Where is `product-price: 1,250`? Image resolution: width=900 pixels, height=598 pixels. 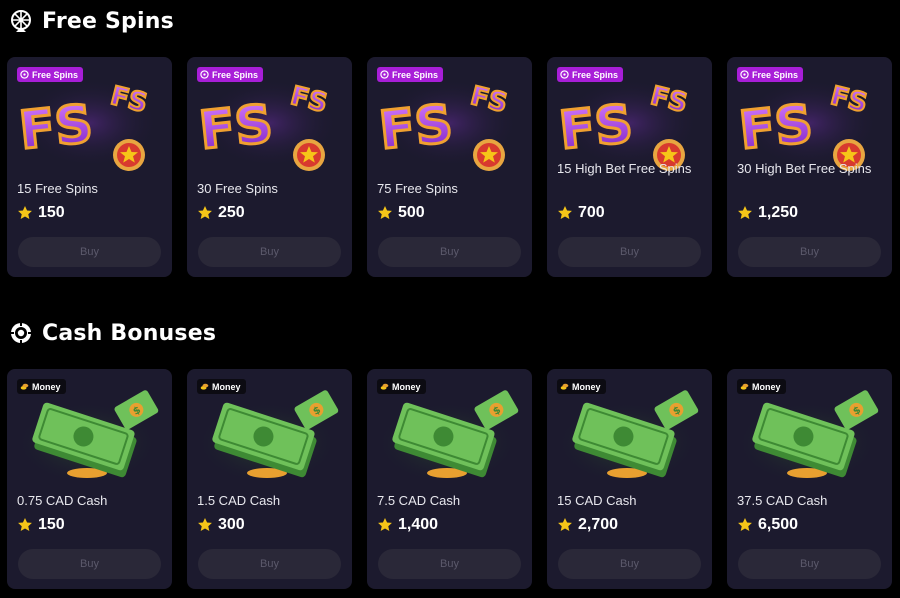 product-price: 1,250 is located at coordinates (767, 213).